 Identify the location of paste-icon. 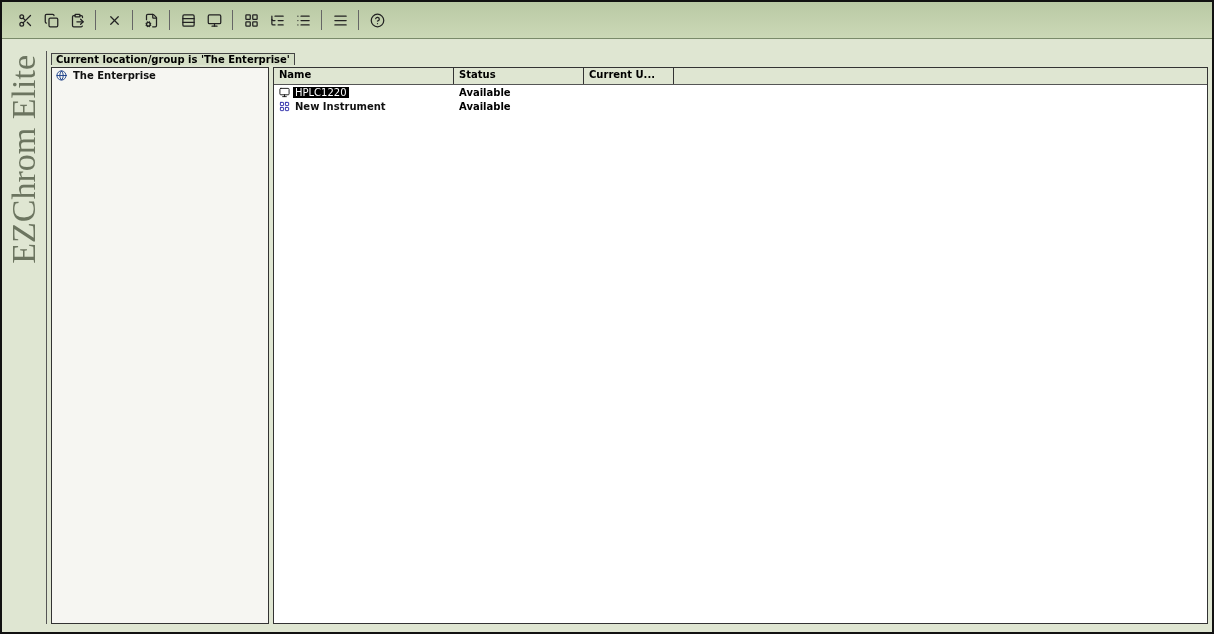
(77, 20).